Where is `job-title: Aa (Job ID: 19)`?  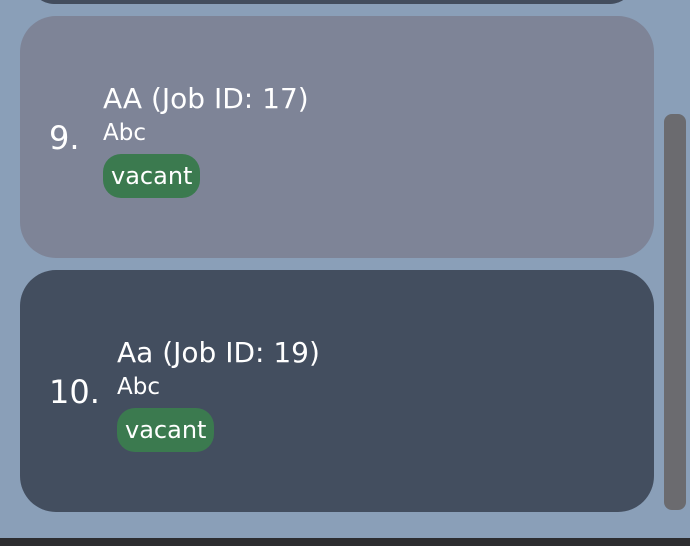 job-title: Aa (Job ID: 19) is located at coordinates (218, 352).